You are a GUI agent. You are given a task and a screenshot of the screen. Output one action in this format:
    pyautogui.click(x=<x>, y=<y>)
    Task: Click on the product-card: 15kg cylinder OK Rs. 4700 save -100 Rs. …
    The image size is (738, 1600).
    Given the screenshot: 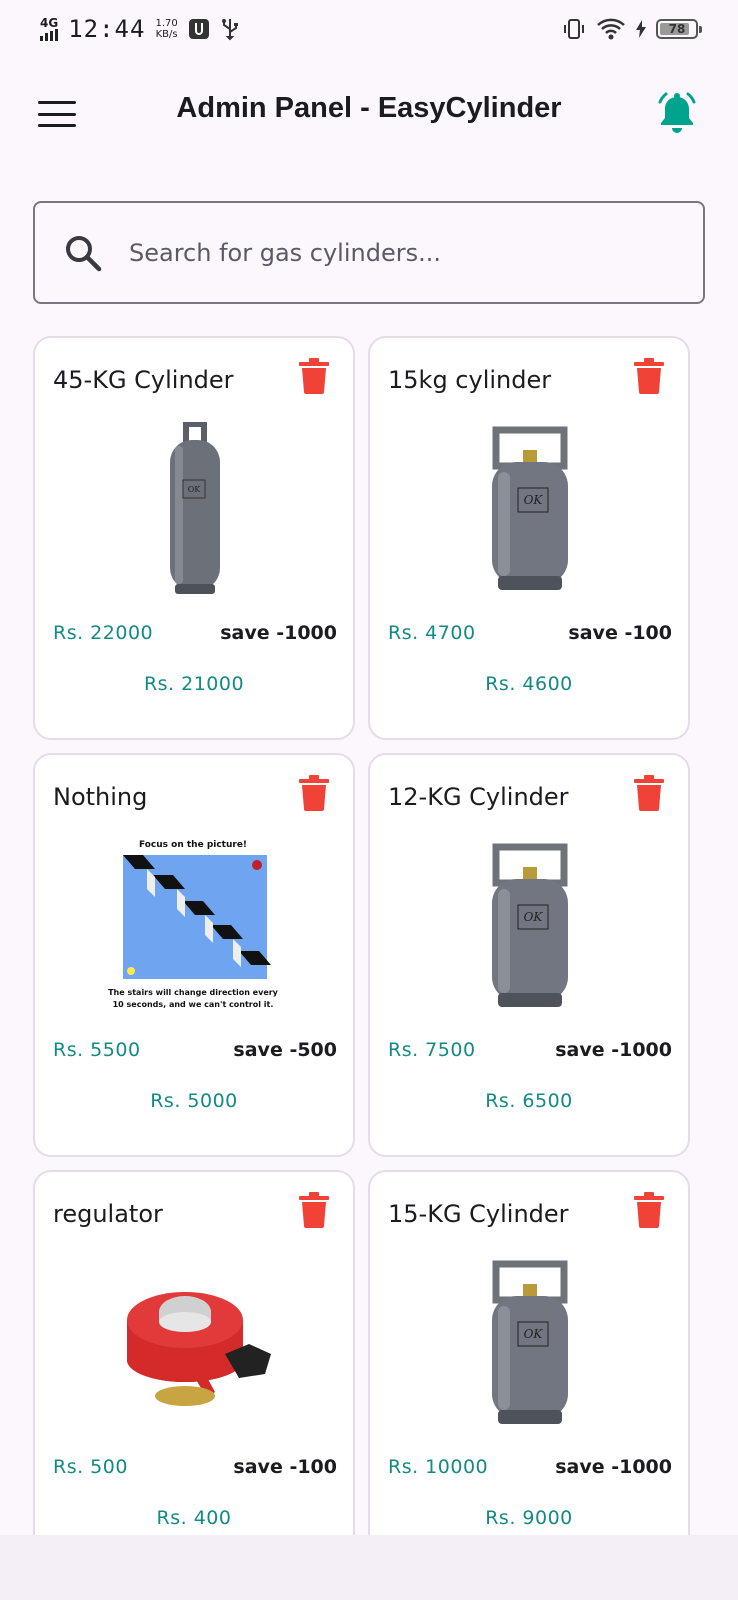 What is the action you would take?
    pyautogui.click(x=529, y=538)
    